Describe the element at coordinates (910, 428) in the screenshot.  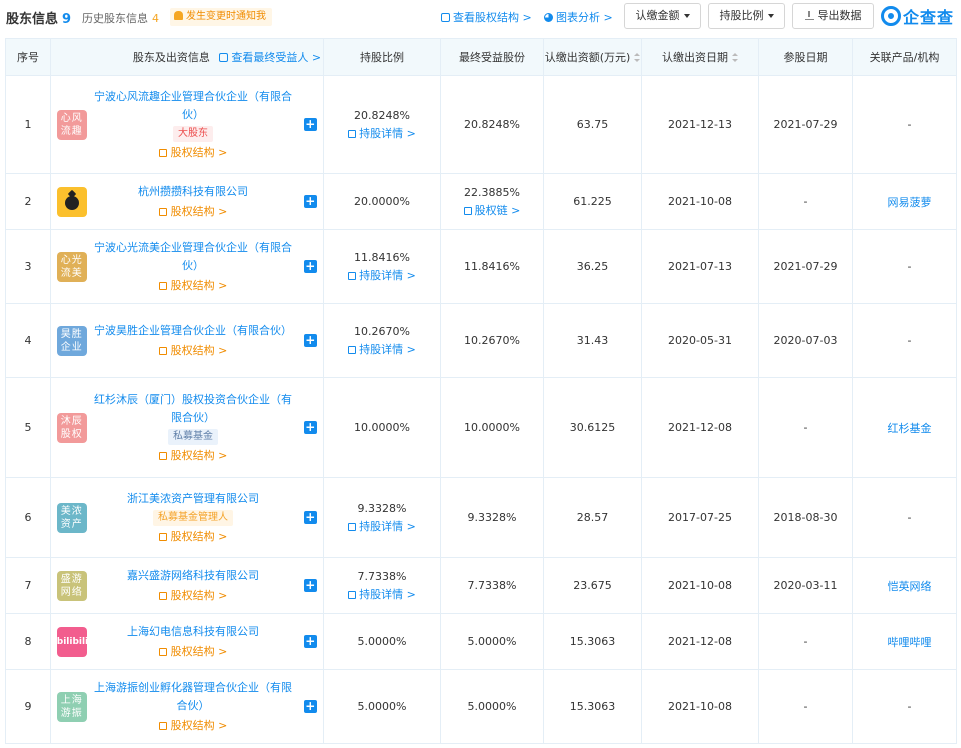
I see `related-product: 红杉基金` at that location.